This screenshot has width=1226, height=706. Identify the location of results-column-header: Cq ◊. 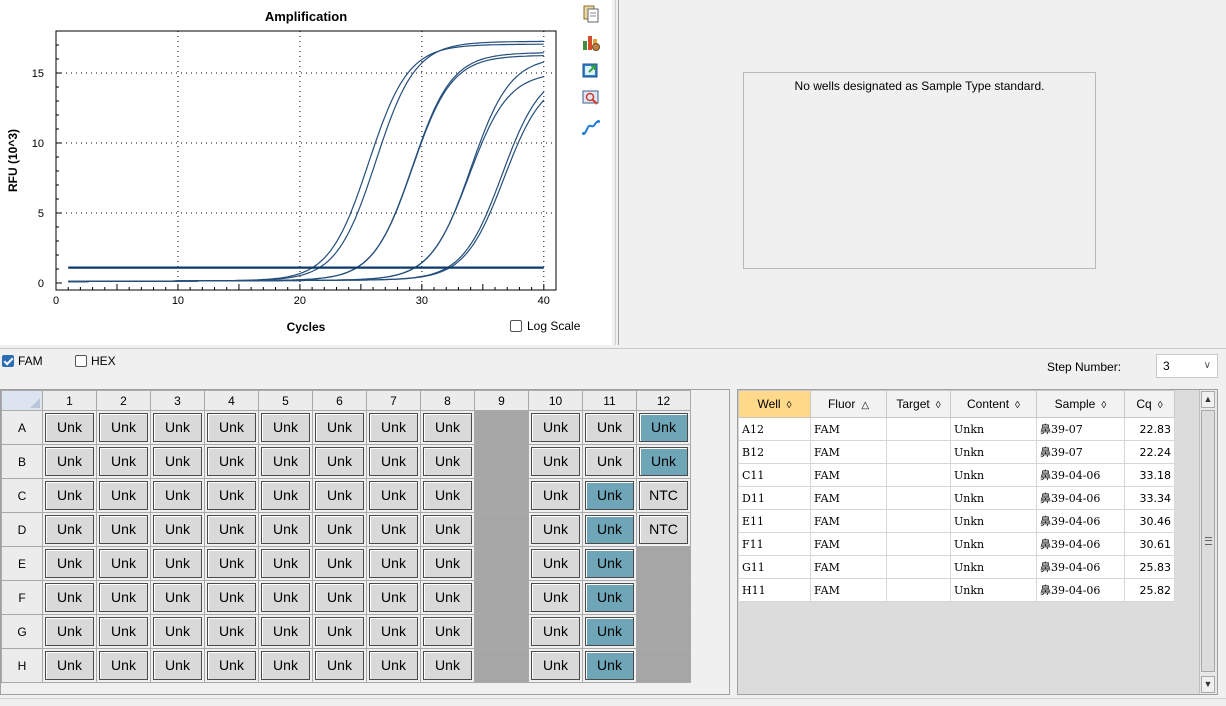
(1149, 404).